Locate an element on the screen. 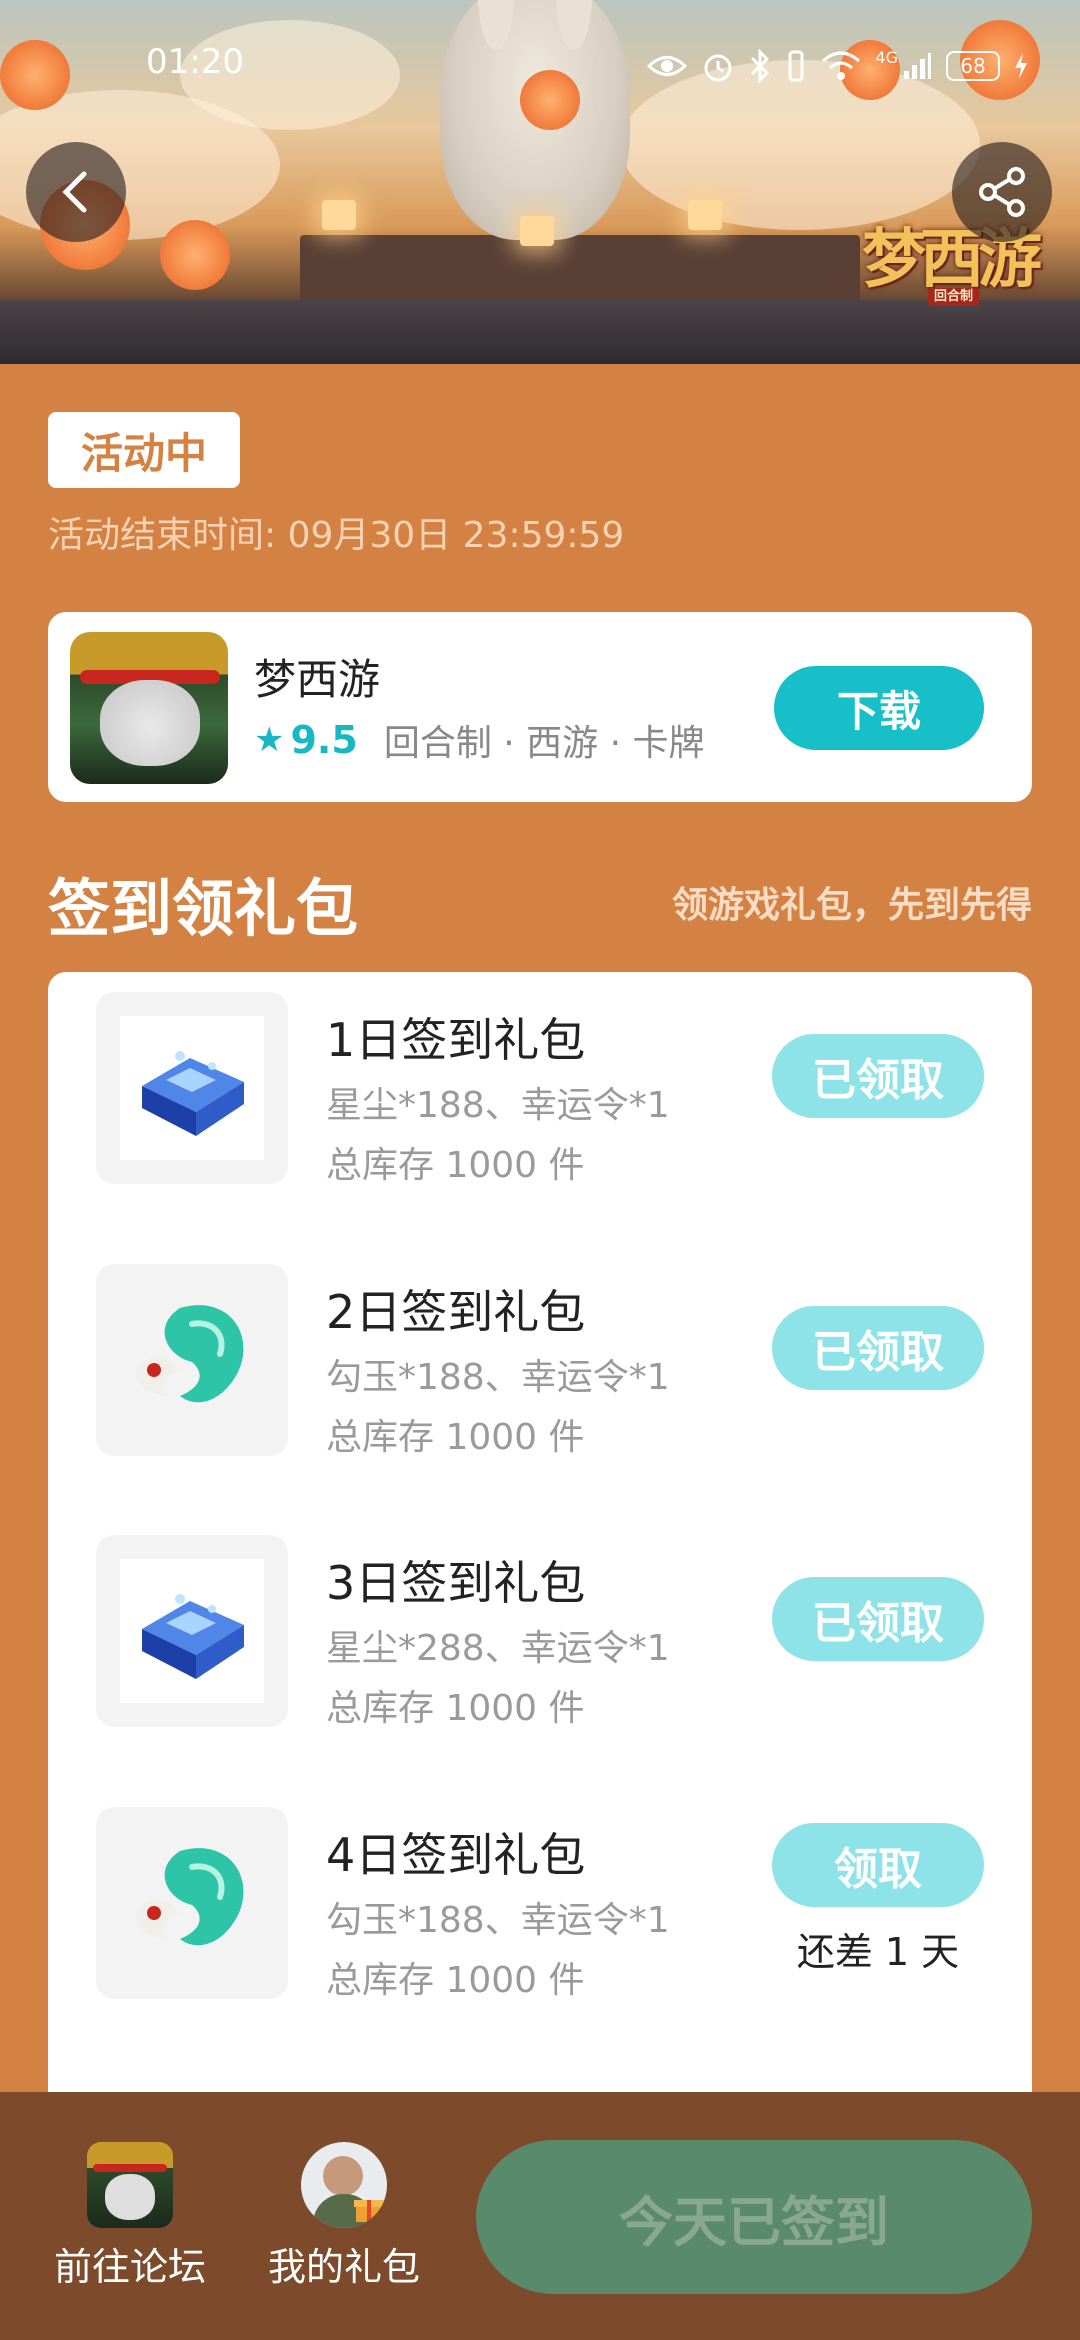 Image resolution: width=1080 pixels, height=2340 pixels. chevron-left-icon is located at coordinates (74, 192).